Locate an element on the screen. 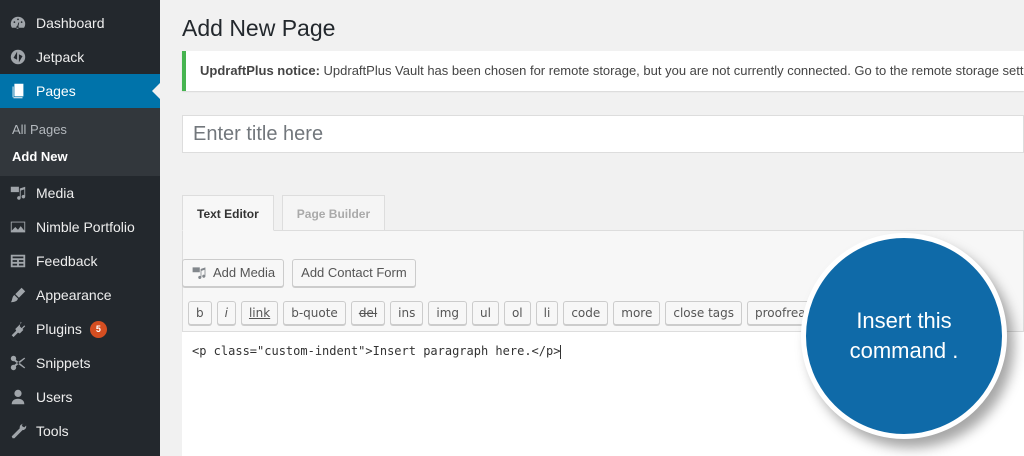 This screenshot has height=456, width=1024. sidebar-item-label: Media is located at coordinates (55, 193).